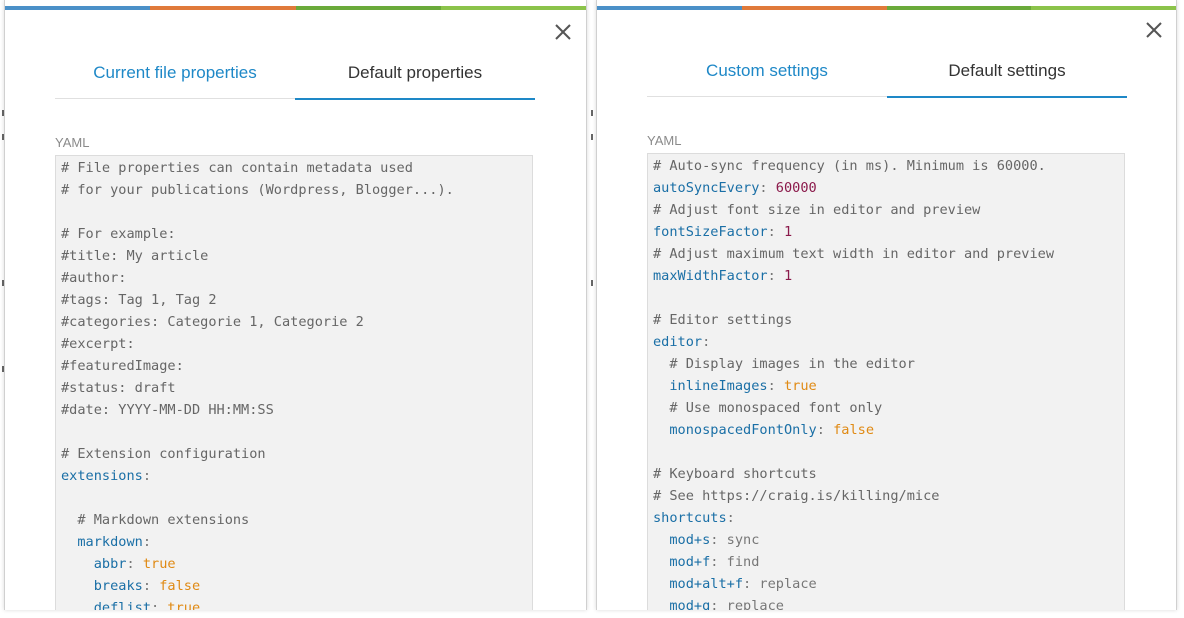  What do you see at coordinates (296, 476) in the screenshot?
I see `code-line: extensions:` at bounding box center [296, 476].